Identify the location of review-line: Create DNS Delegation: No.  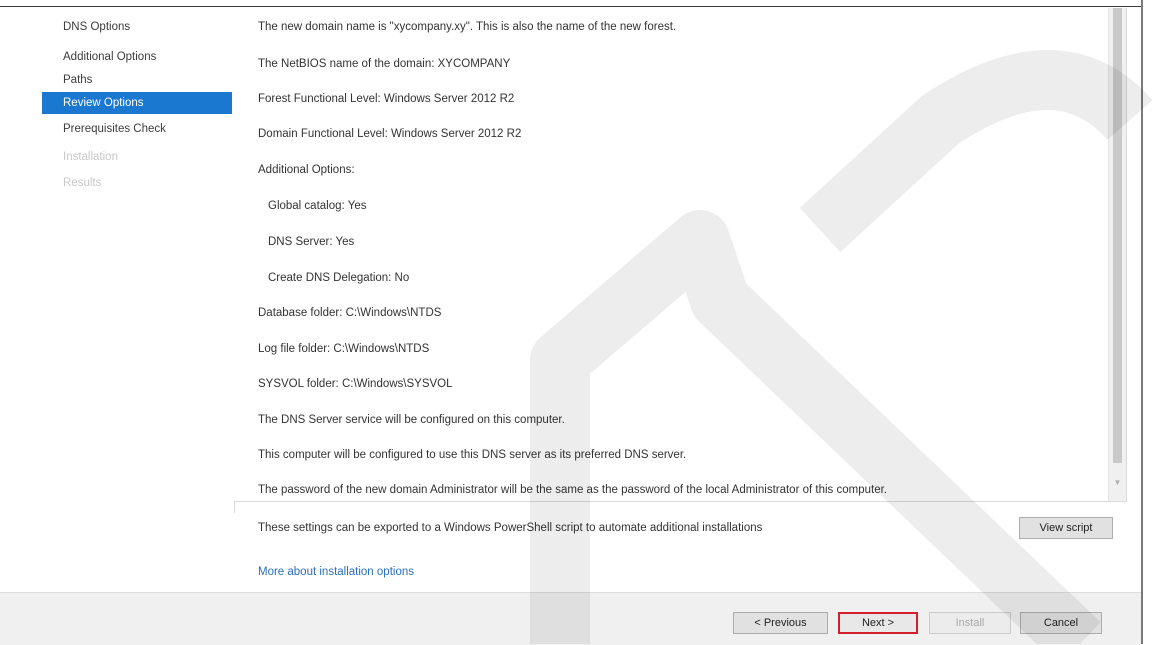
(339, 278).